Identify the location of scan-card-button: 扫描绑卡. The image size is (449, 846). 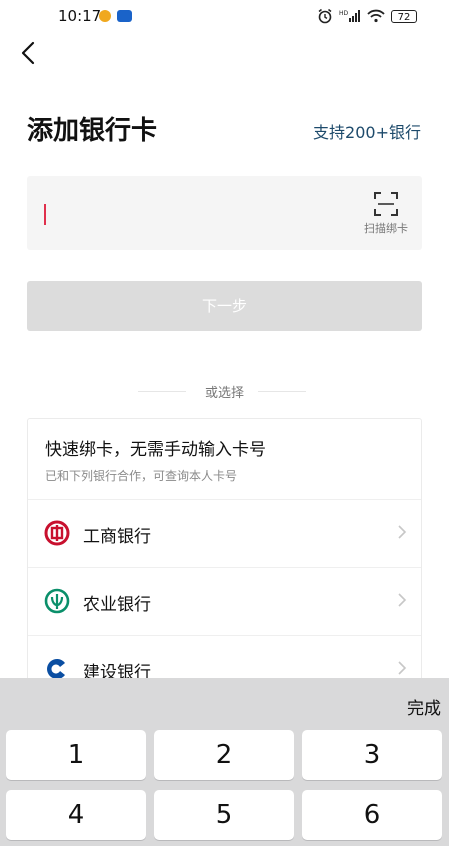
(386, 213).